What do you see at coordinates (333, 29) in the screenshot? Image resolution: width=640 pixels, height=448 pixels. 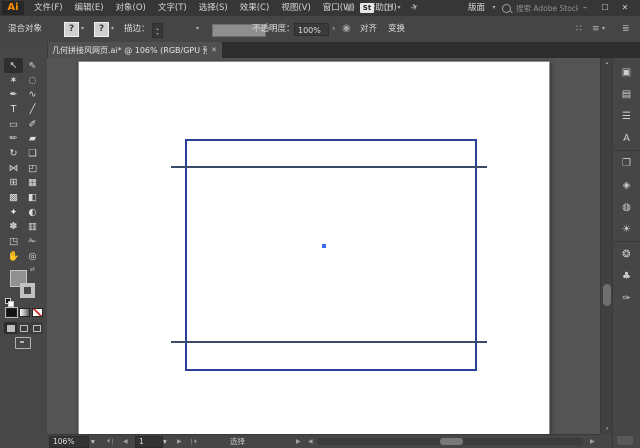 I see `opacity-arrow-icon: ›` at bounding box center [333, 29].